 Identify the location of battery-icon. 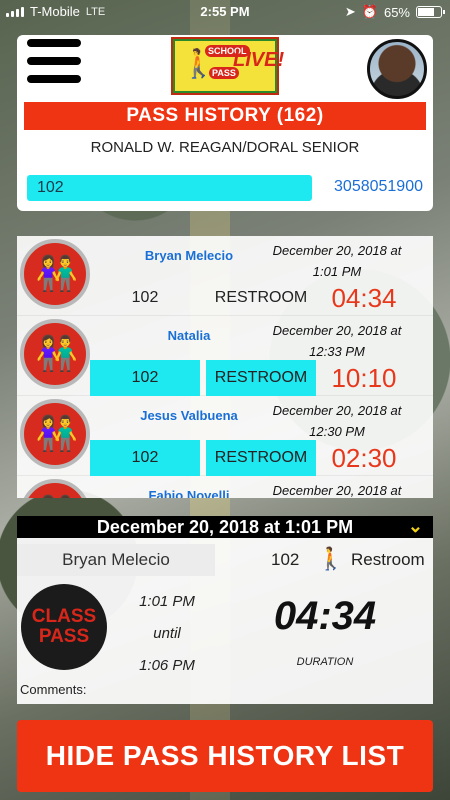
(430, 12).